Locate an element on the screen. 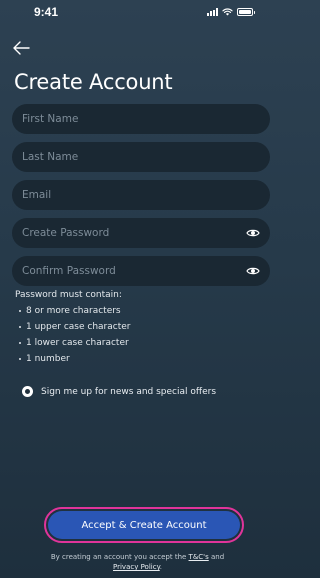 The image size is (320, 578). legal-and: and is located at coordinates (217, 557).